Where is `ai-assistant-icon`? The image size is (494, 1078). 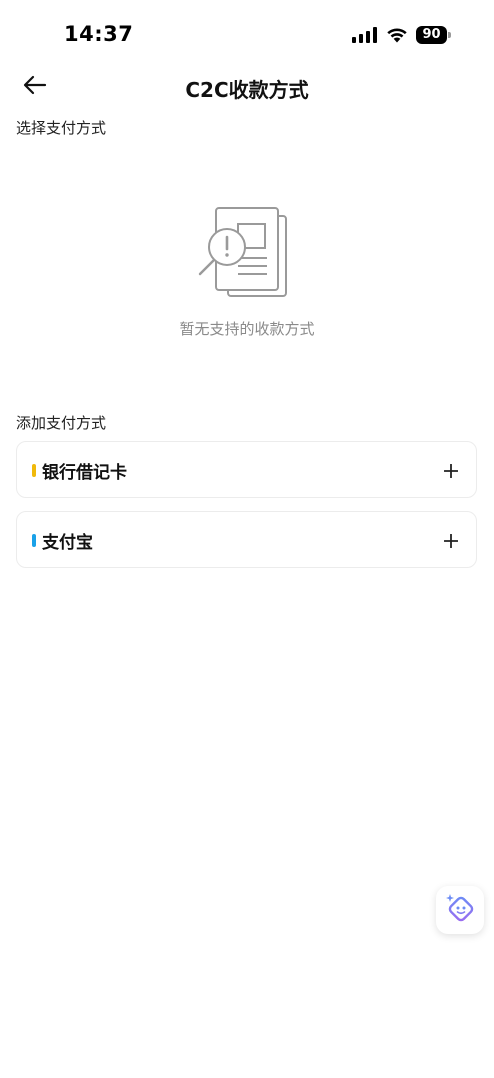
ai-assistant-icon is located at coordinates (460, 910).